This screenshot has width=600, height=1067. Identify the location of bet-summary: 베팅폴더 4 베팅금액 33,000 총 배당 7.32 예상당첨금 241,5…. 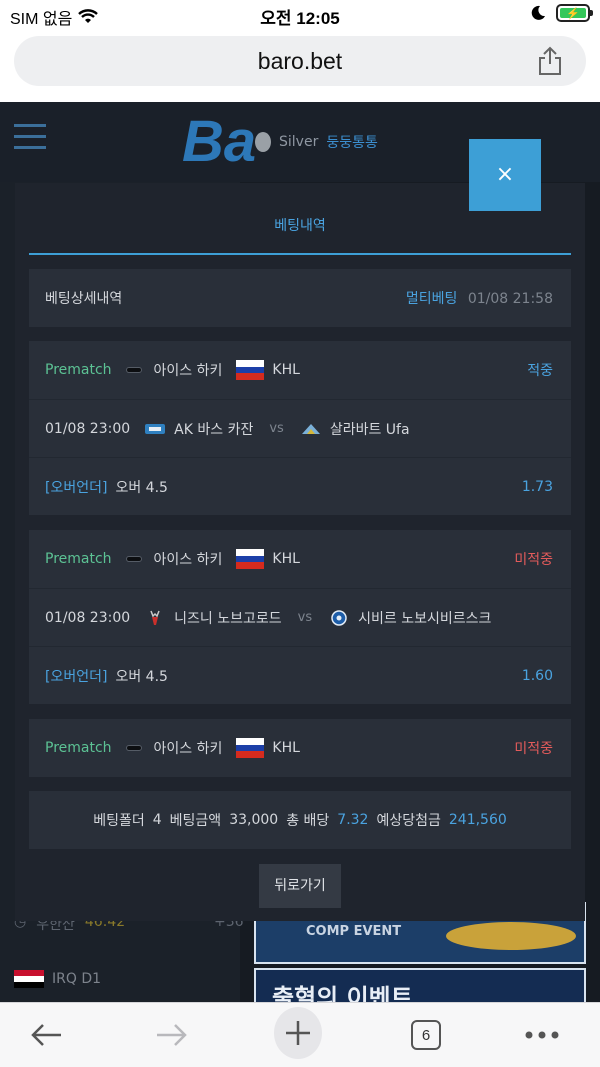
(300, 820).